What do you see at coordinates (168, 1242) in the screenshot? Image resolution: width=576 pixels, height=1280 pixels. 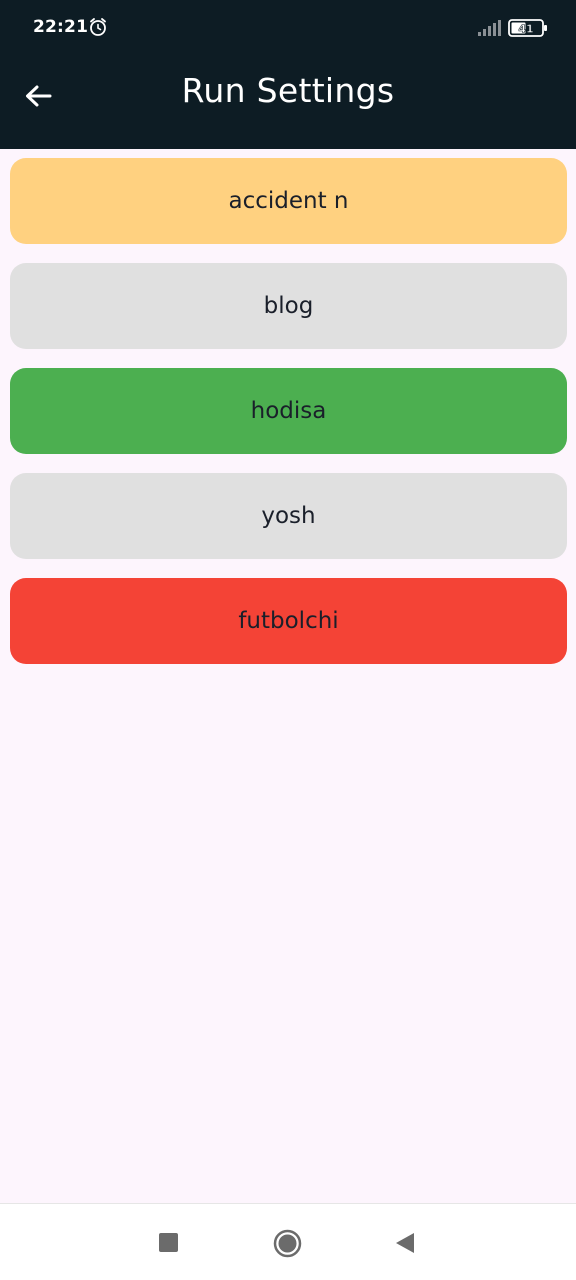 I see `recents-button` at bounding box center [168, 1242].